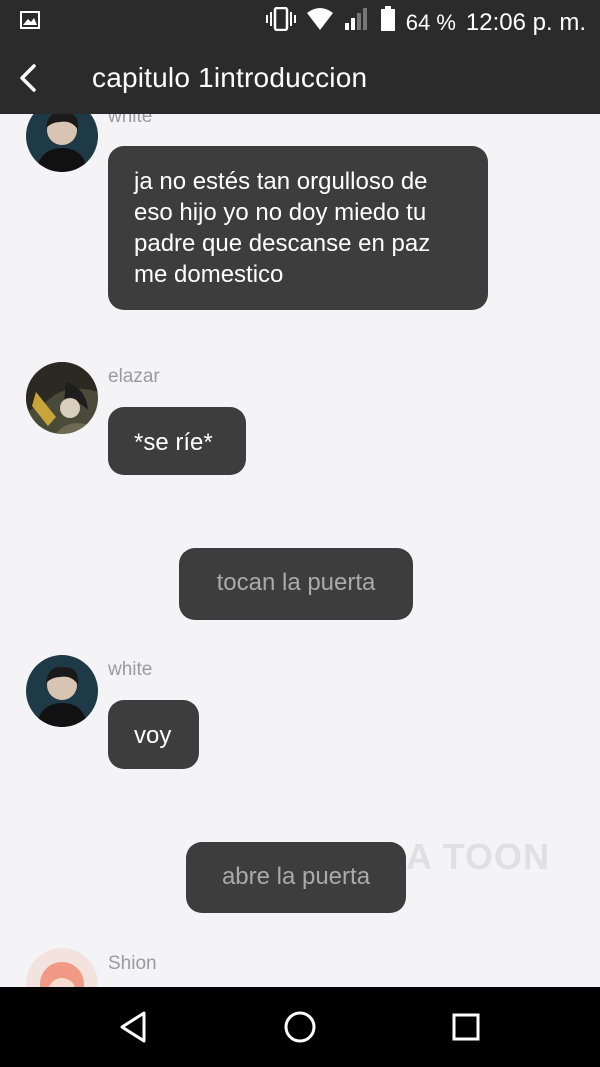 This screenshot has width=600, height=1067. I want to click on nav-back-icon, so click(134, 1027).